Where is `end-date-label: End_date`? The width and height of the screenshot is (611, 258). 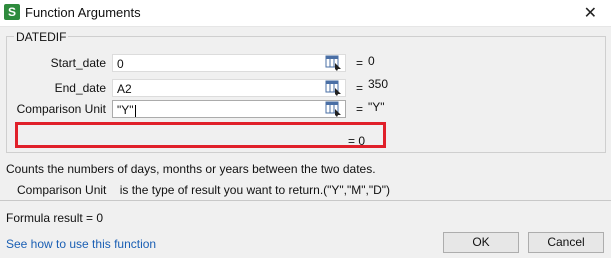
end-date-label: End_date is located at coordinates (80, 88).